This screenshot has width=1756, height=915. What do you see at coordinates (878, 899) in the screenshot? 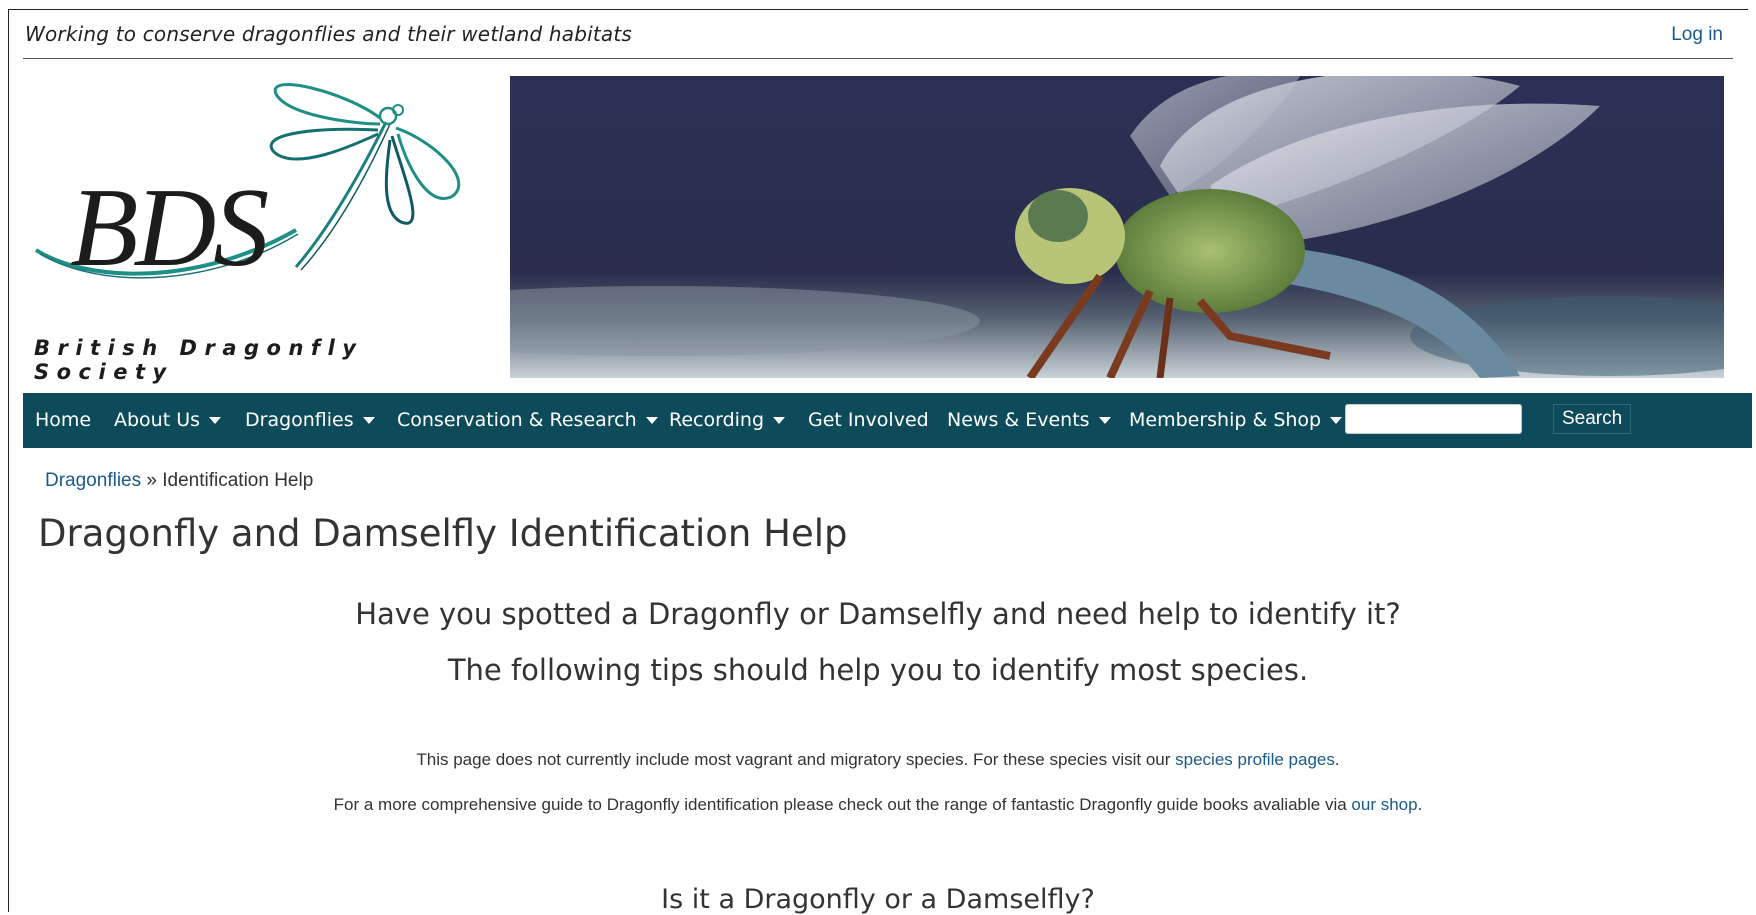
I see `section-heading: Is it a Dragonfly or a Damselfly?` at bounding box center [878, 899].